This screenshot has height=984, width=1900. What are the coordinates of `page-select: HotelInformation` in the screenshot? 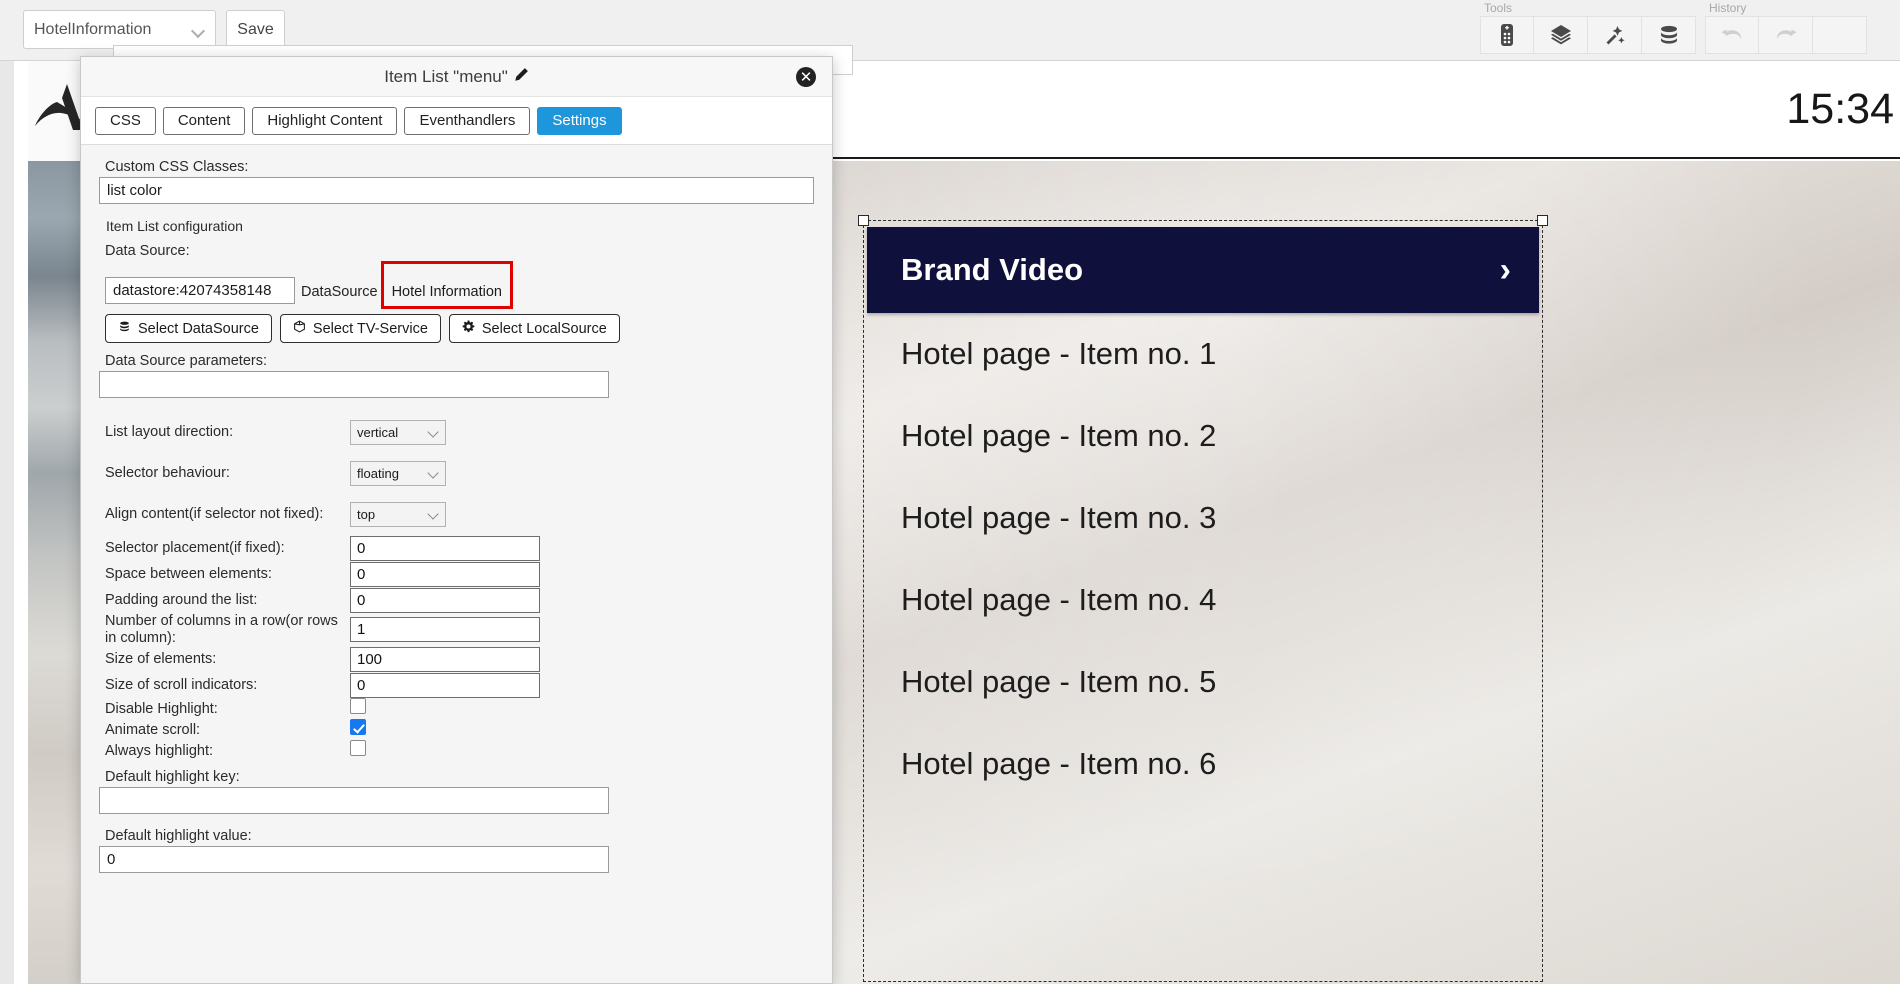 It's located at (119, 29).